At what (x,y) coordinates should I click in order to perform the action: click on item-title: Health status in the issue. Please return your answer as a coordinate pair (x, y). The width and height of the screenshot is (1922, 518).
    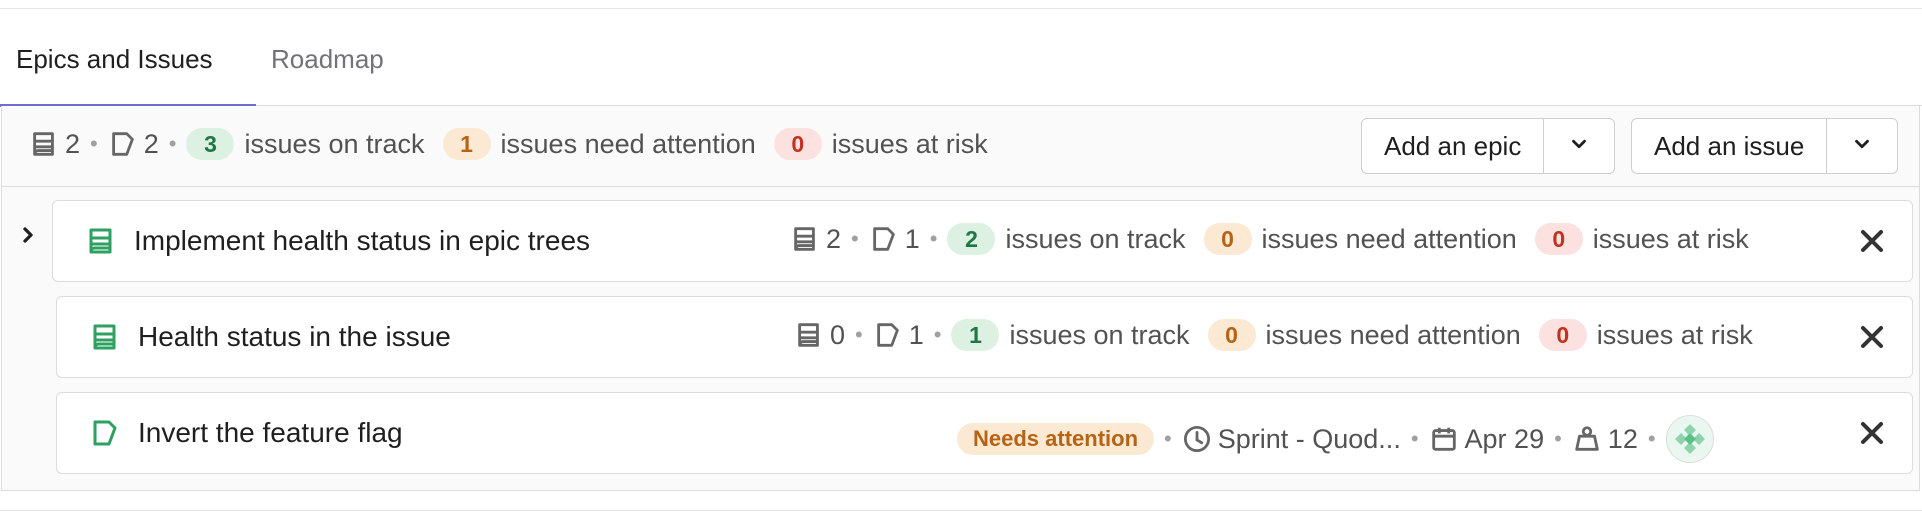
    Looking at the image, I should click on (294, 337).